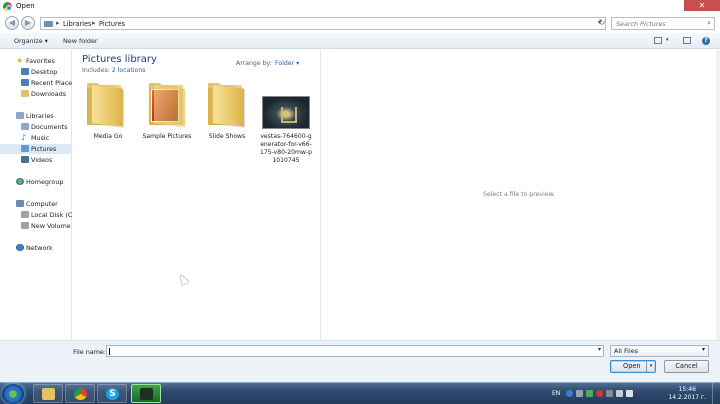  I want to click on refresh-button: ↻, so click(602, 23).